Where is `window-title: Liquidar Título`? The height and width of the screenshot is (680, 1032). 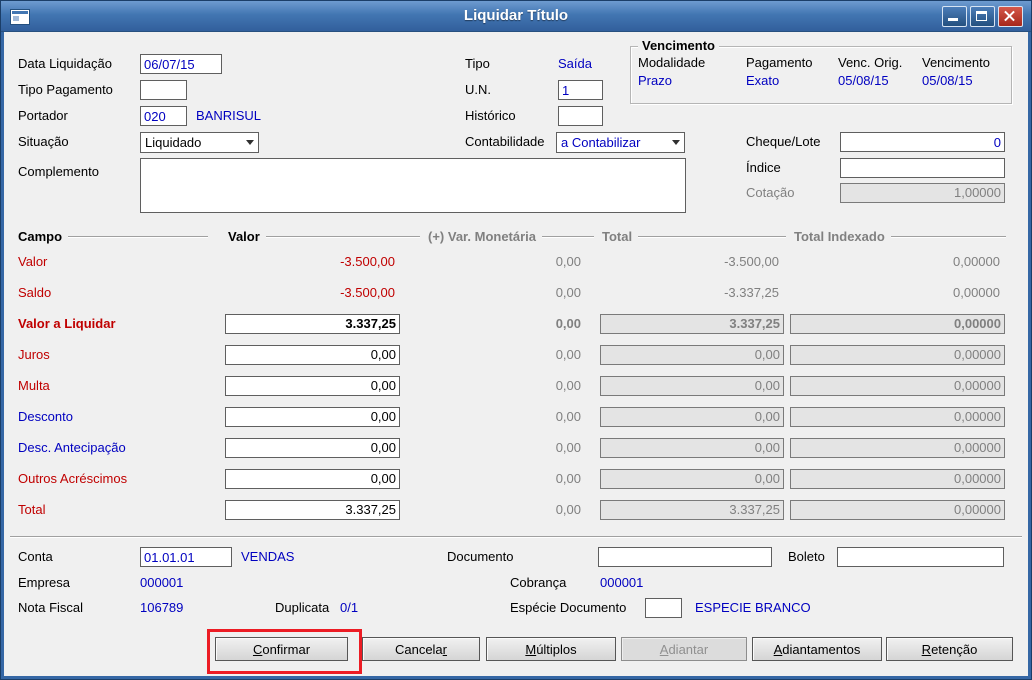
window-title: Liquidar Título is located at coordinates (516, 15).